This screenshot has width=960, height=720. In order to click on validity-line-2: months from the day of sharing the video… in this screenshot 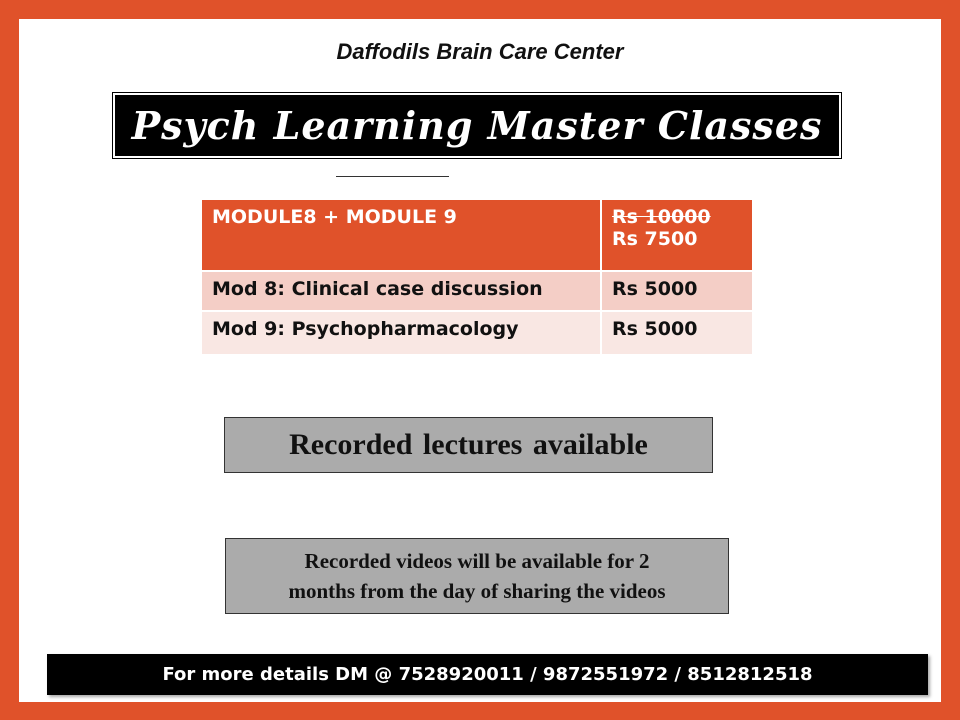, I will do `click(477, 591)`.